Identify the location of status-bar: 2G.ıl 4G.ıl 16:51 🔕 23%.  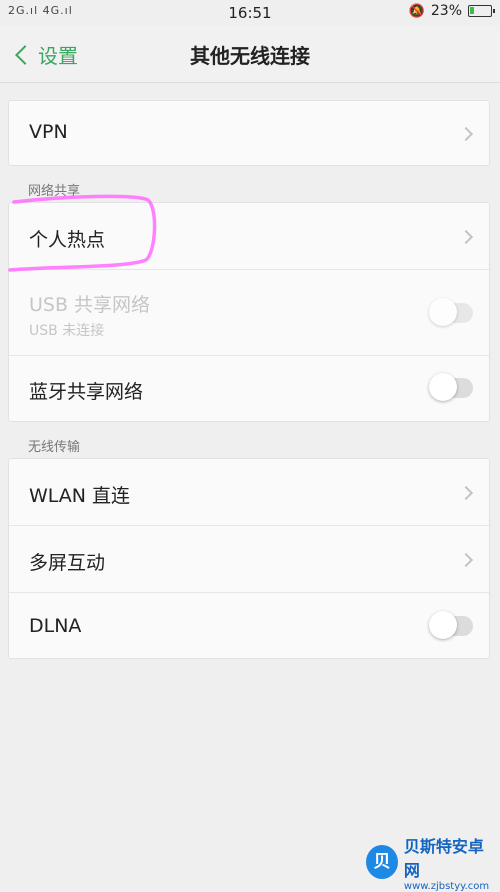
(250, 13).